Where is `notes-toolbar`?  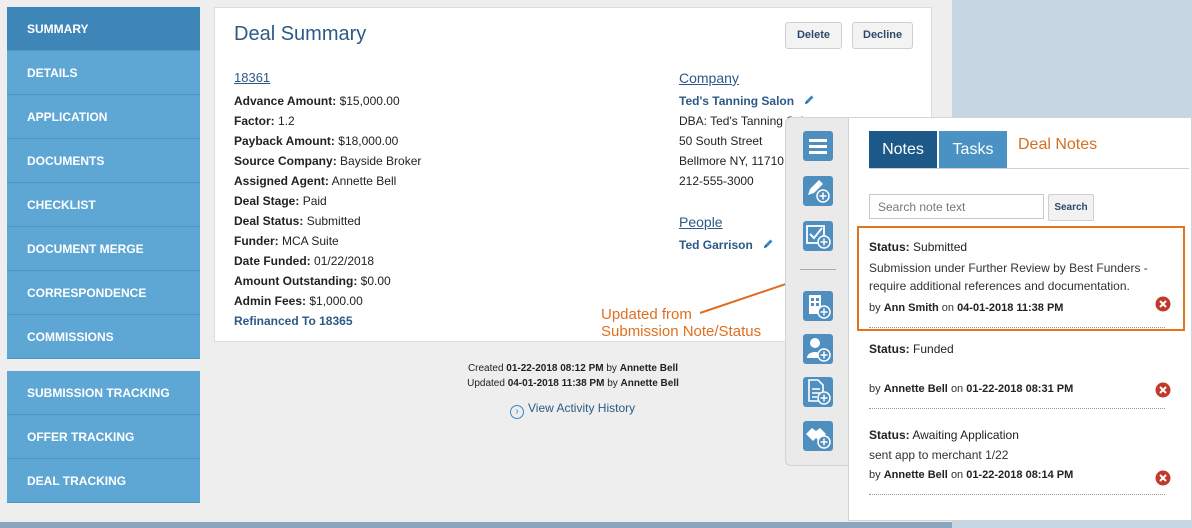 notes-toolbar is located at coordinates (817, 291).